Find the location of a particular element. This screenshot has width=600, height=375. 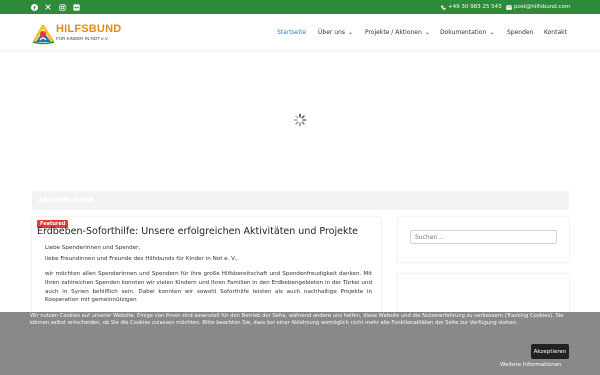

phone-icon is located at coordinates (443, 7).